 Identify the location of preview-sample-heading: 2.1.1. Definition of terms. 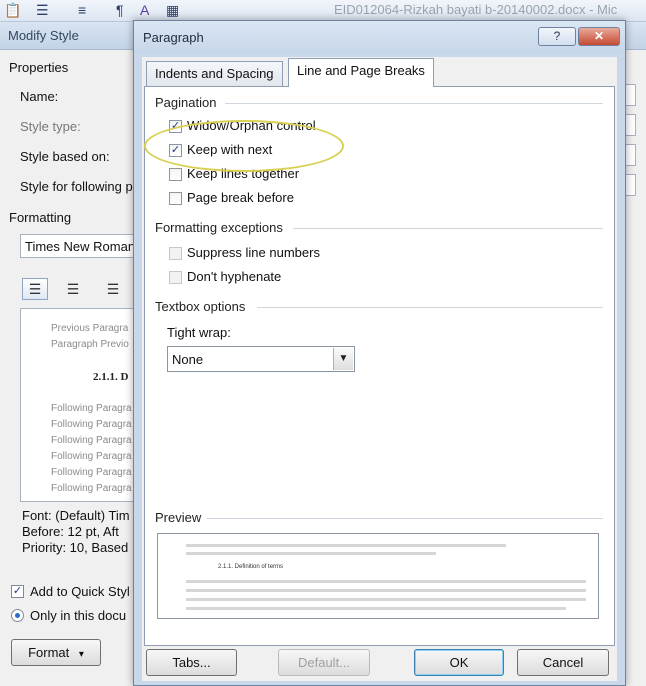
(251, 567).